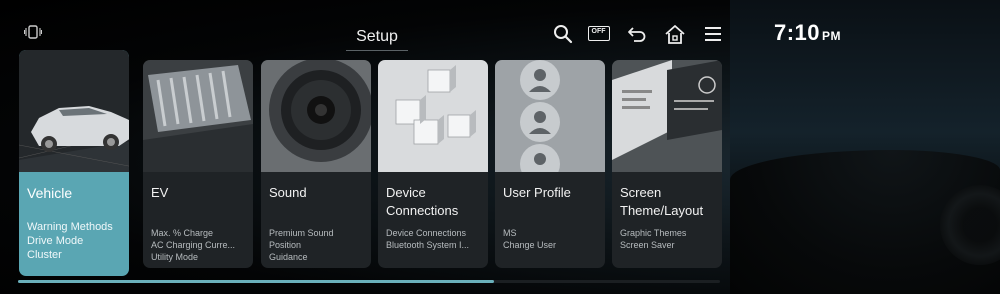  Describe the element at coordinates (316, 116) in the screenshot. I see `speaker-image` at that location.